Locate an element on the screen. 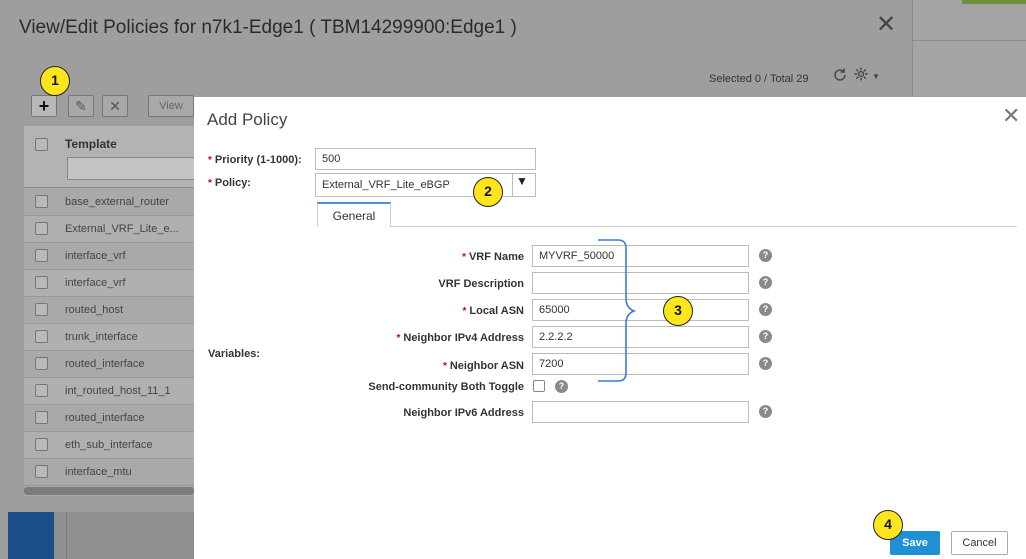 The height and width of the screenshot is (559, 1026). neighbor-asn-input: 7200 is located at coordinates (640, 364).